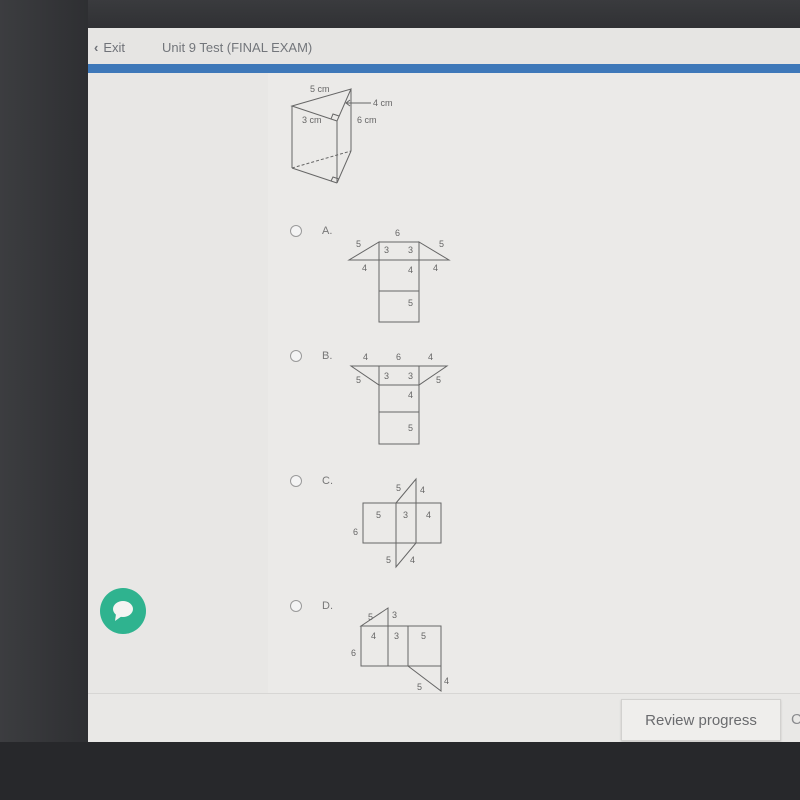 The width and height of the screenshot is (800, 800). Describe the element at coordinates (327, 231) in the screenshot. I see `option-letter: A.` at that location.